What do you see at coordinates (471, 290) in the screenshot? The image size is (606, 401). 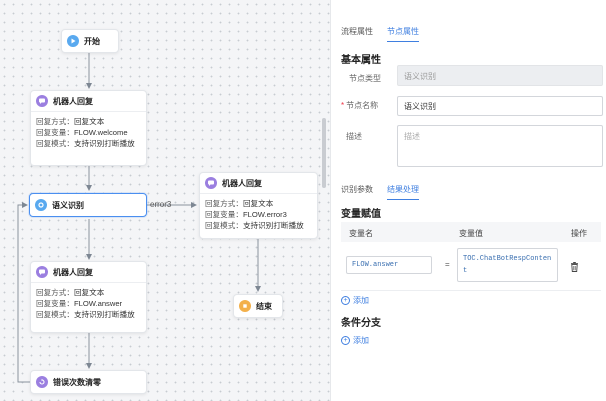 I see `divider` at bounding box center [471, 290].